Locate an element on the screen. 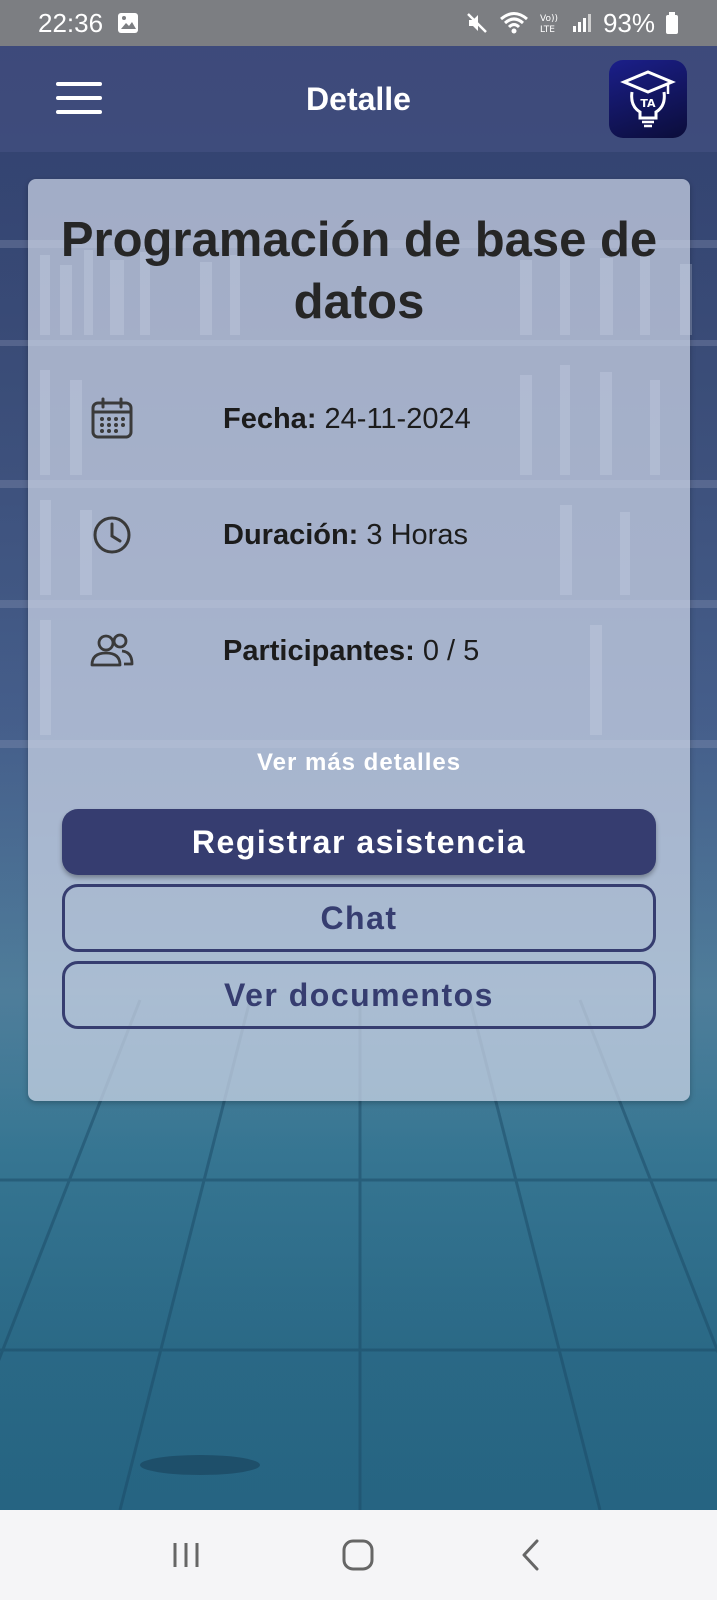 Image resolution: width=717 pixels, height=1600 pixels. date-label: Fecha: is located at coordinates (270, 418).